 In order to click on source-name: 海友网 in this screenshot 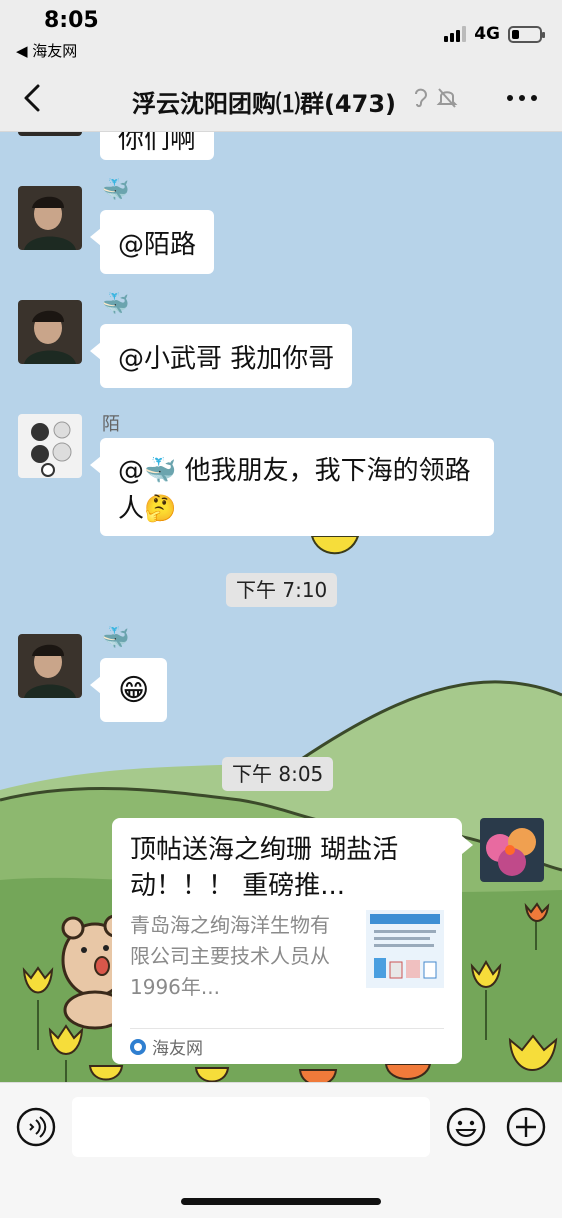, I will do `click(177, 1049)`.